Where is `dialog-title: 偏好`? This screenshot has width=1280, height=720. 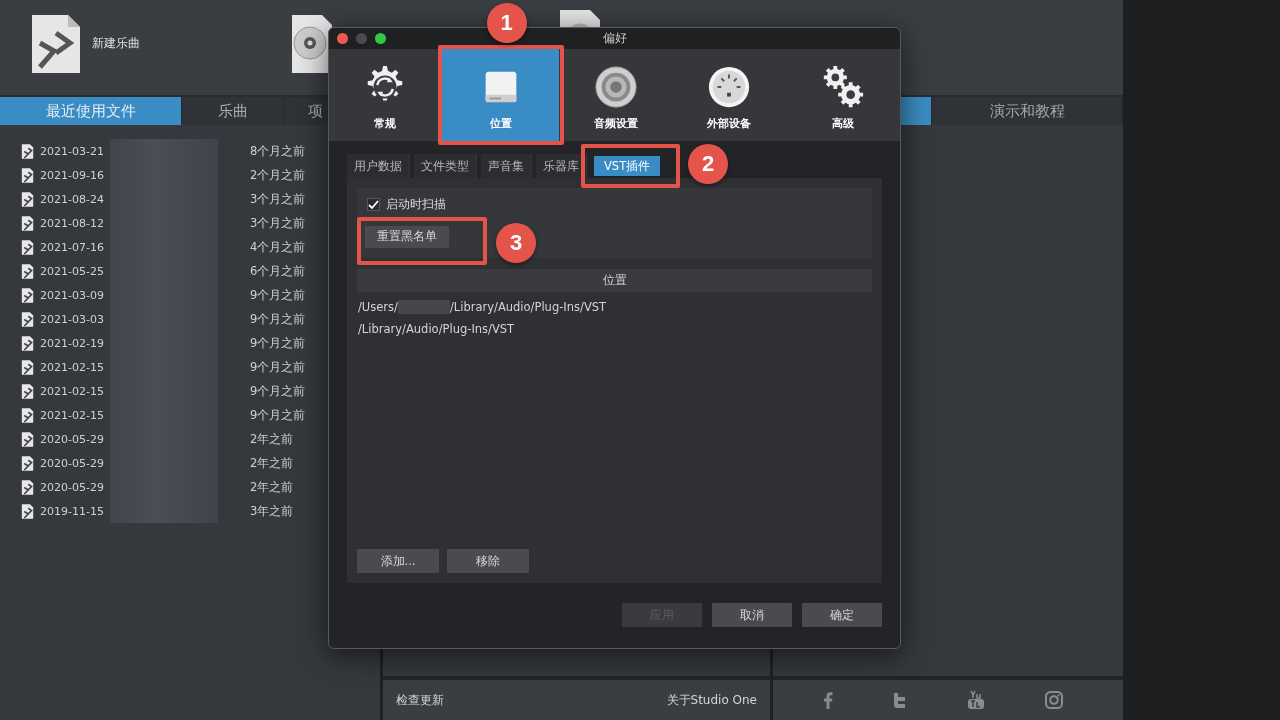
dialog-title: 偏好 is located at coordinates (614, 38).